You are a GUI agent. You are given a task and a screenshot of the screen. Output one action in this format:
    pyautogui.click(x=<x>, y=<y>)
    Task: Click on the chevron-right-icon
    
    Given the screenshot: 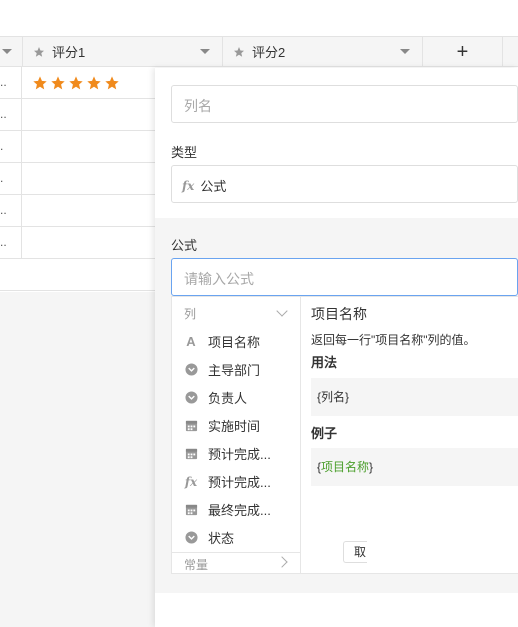 What is the action you would take?
    pyautogui.click(x=282, y=562)
    